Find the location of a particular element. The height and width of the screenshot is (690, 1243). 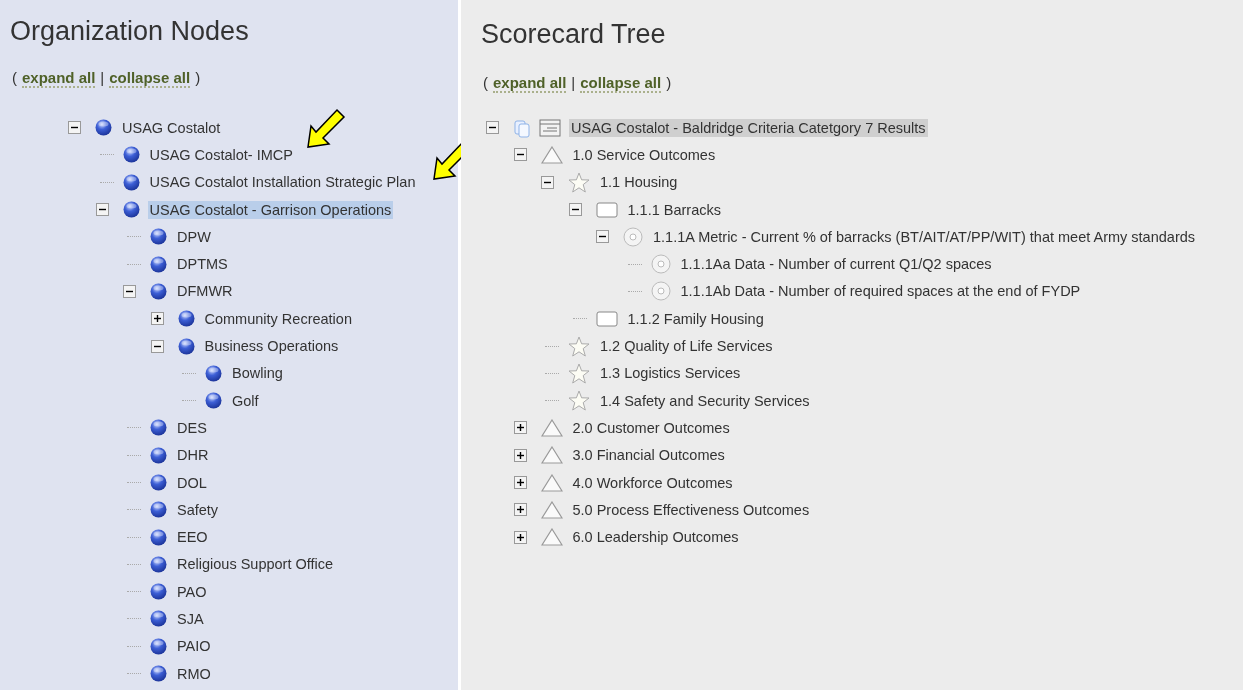

tree-node-label: 4.0 Workforce Outcomes is located at coordinates (652, 482).